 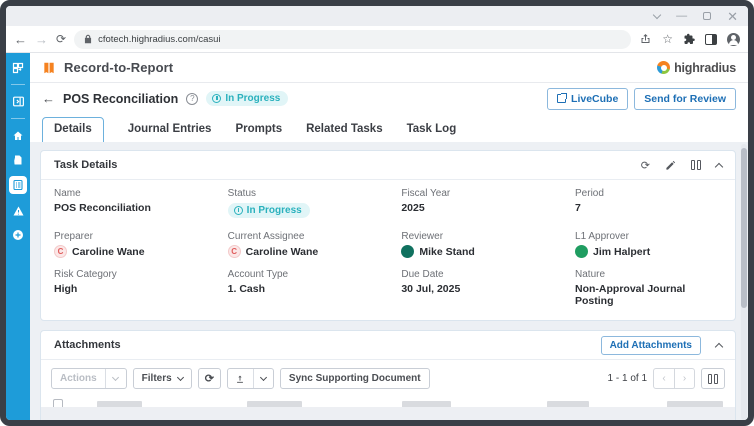 What do you see at coordinates (664, 67) in the screenshot?
I see `highradius-logo-icon` at bounding box center [664, 67].